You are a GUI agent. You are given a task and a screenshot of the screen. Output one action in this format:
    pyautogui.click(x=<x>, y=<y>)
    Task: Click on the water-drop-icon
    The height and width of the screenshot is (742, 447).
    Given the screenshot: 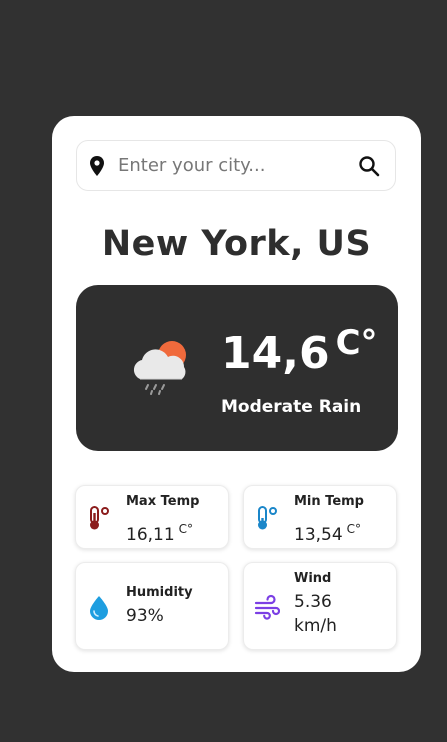 What is the action you would take?
    pyautogui.click(x=99, y=608)
    